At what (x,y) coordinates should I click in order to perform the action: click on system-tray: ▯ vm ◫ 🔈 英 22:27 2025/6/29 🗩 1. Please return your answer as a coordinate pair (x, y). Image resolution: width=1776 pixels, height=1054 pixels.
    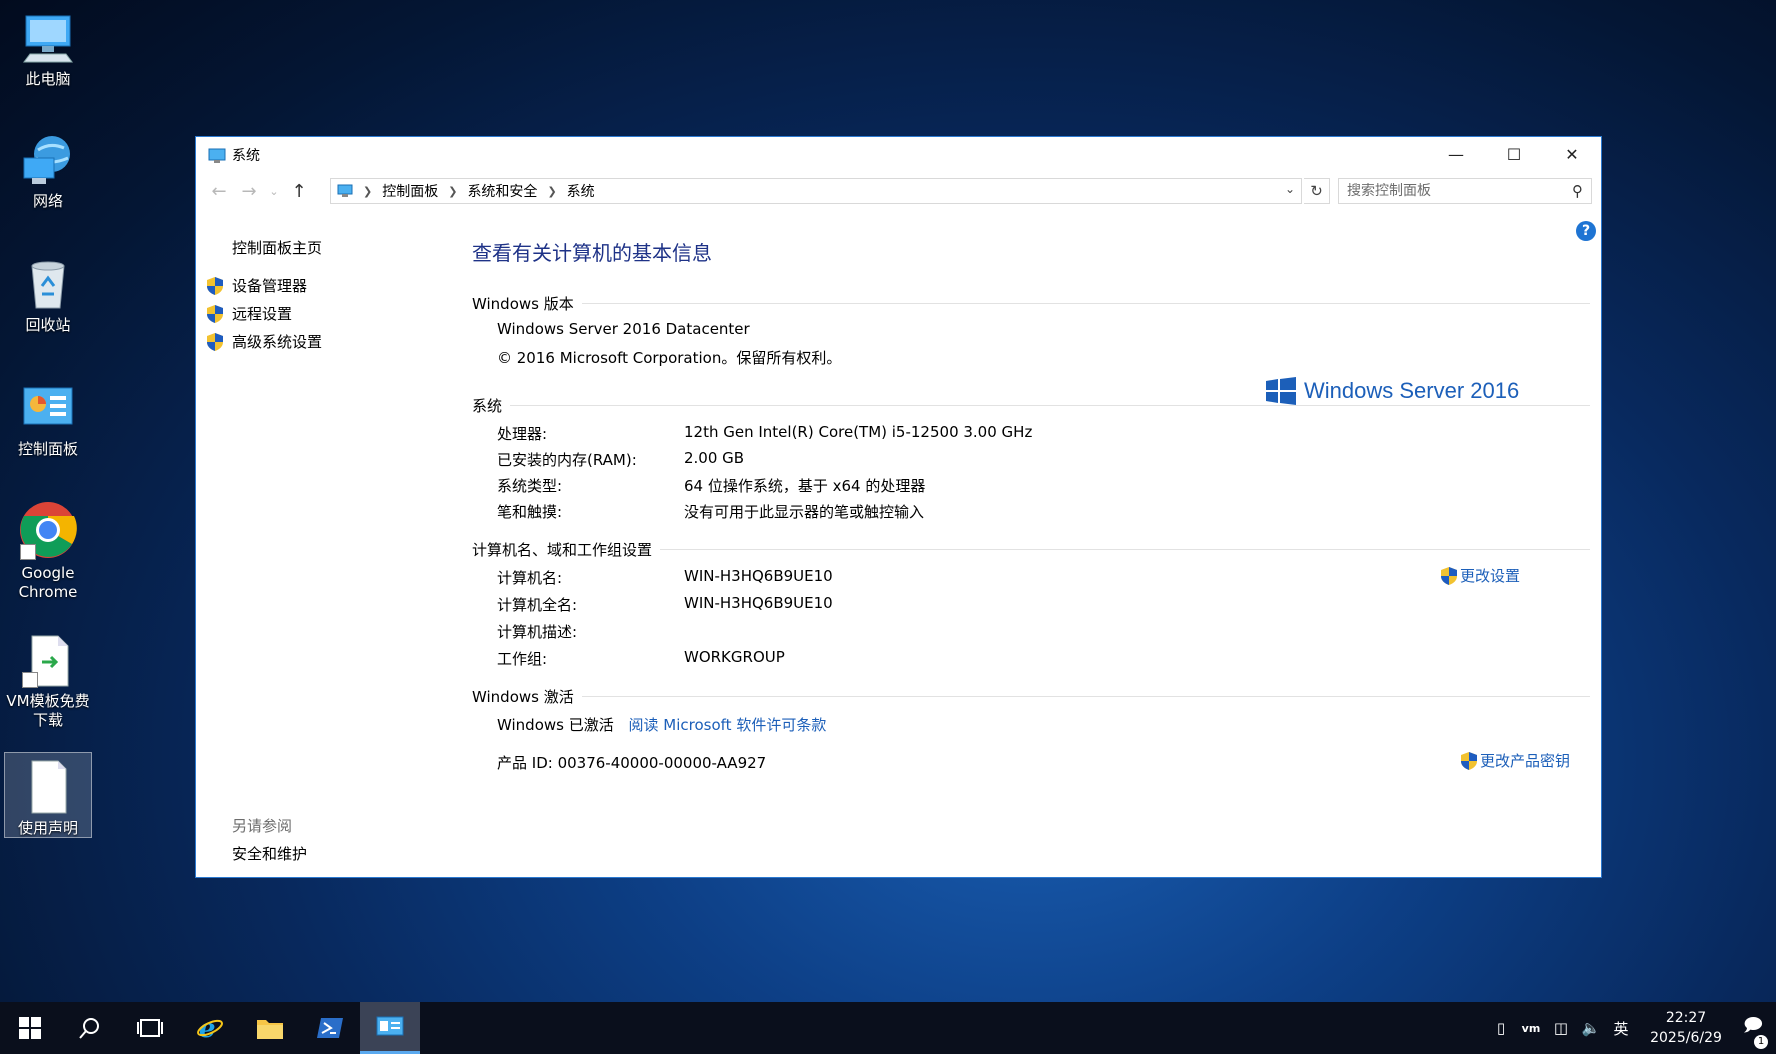
    Looking at the image, I should click on (1631, 1028).